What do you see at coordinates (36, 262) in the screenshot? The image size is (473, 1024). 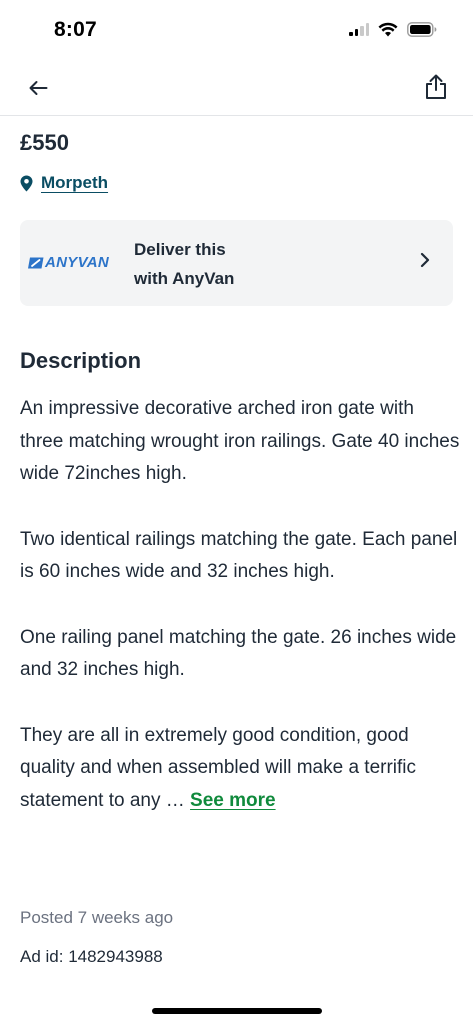 I see `anyvan-van-icon` at bounding box center [36, 262].